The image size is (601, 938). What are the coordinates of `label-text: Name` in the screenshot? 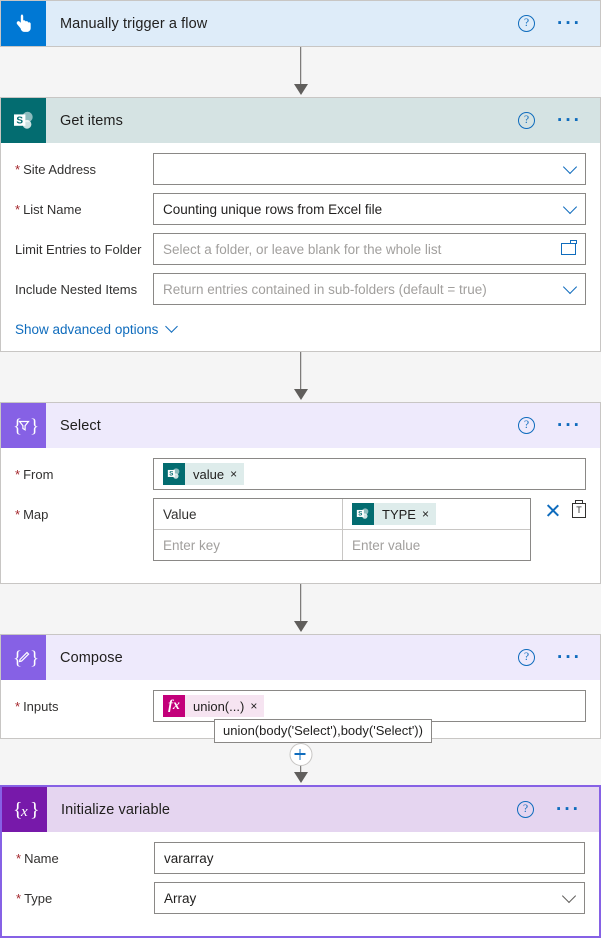 It's located at (41, 858).